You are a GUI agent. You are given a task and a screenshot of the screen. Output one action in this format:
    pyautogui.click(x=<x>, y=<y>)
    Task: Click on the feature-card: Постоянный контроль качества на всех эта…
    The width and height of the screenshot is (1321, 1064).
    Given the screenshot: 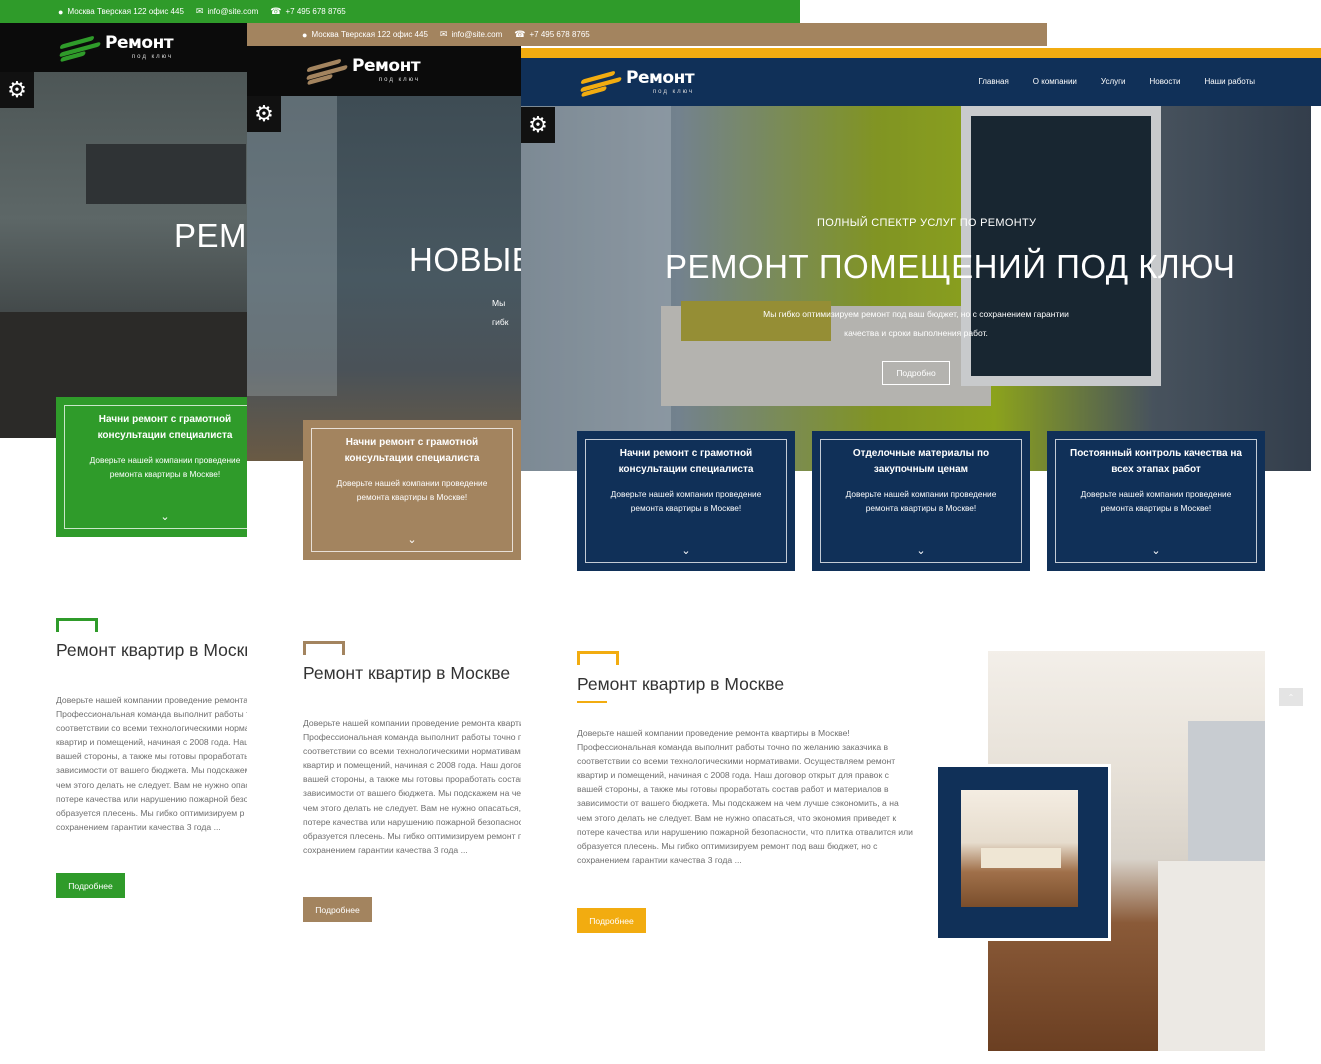 What is the action you would take?
    pyautogui.click(x=1156, y=501)
    